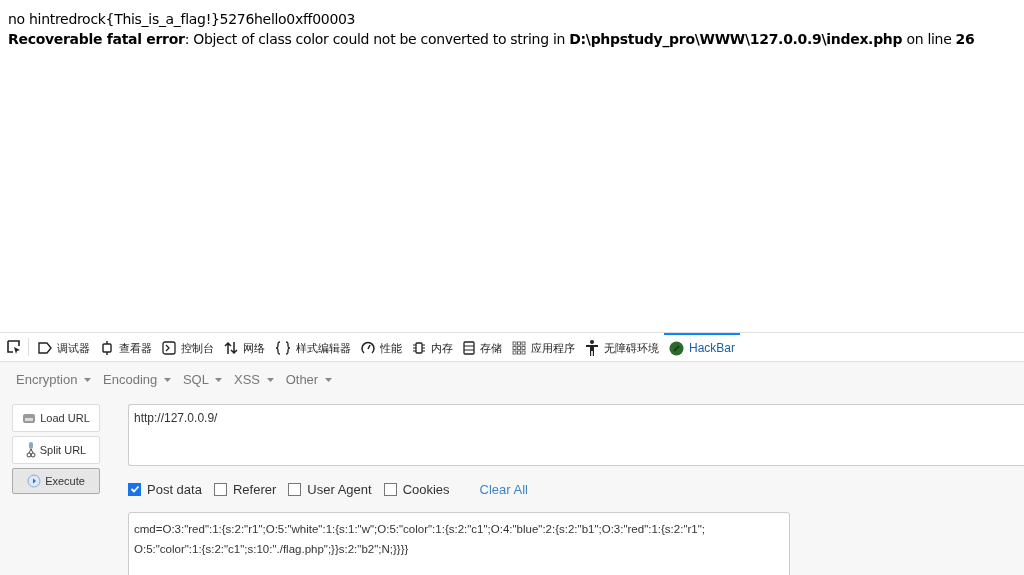 The height and width of the screenshot is (575, 1024). I want to click on drive-icon, so click(29, 418).